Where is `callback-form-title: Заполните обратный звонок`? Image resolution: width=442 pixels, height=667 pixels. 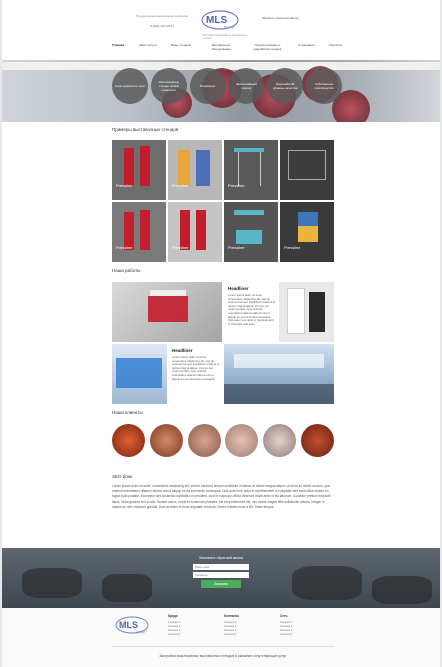 callback-form-title: Заполните обратный звонок is located at coordinates (221, 558).